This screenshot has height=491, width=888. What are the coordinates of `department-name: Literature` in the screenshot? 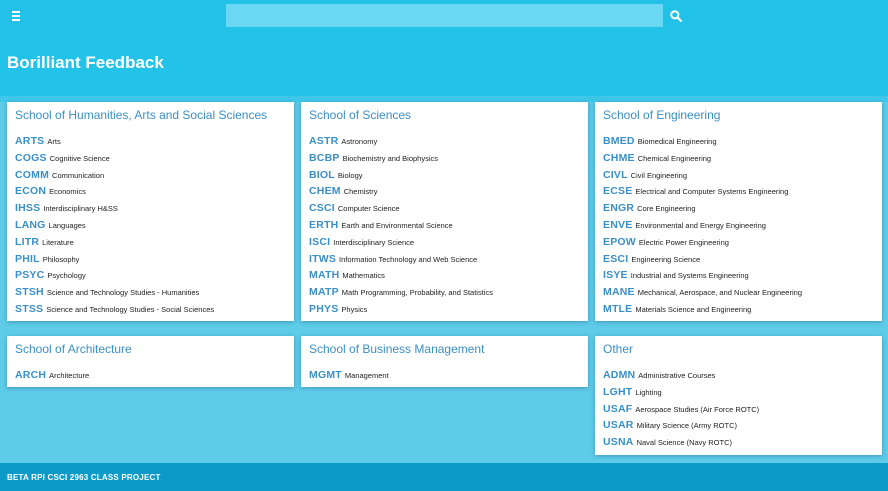 It's located at (58, 242).